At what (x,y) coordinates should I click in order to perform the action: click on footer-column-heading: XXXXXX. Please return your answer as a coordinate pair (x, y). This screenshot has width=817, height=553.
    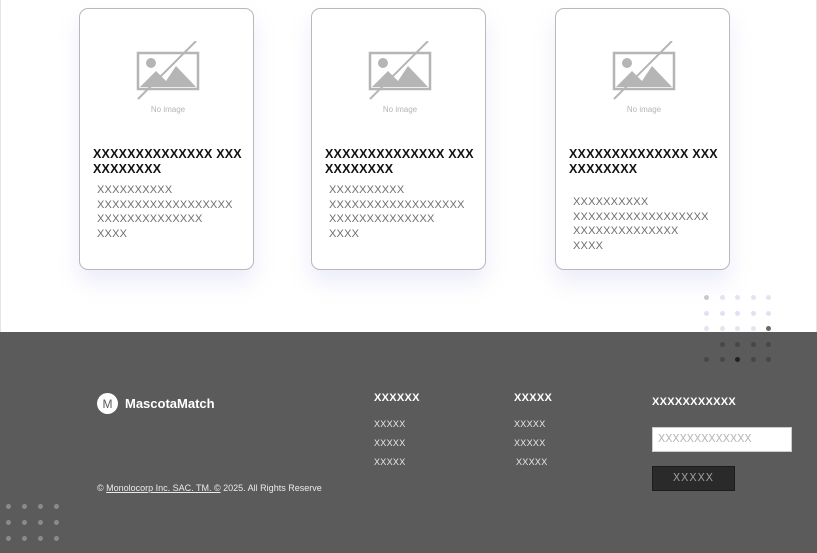
    Looking at the image, I should click on (397, 398).